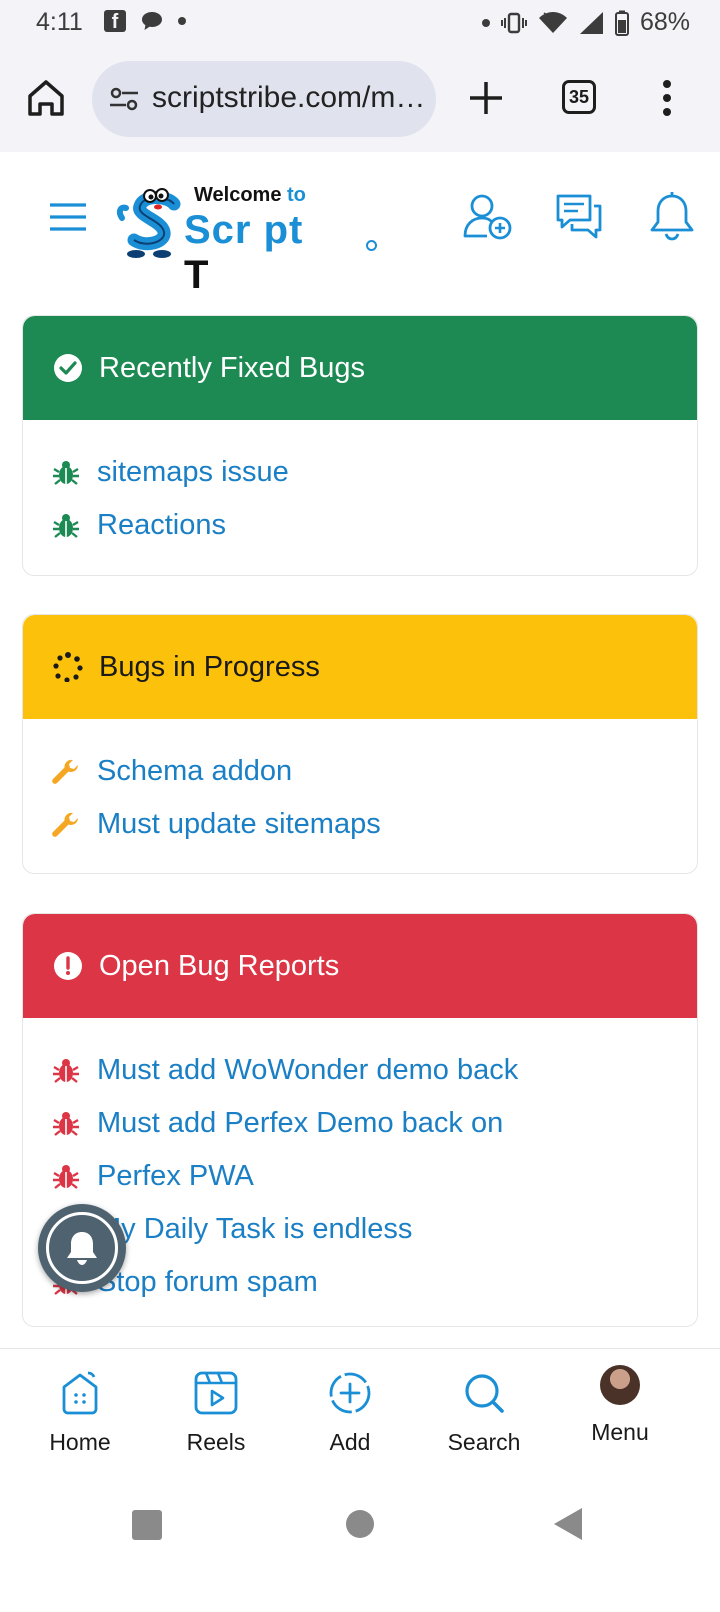  What do you see at coordinates (360, 1542) in the screenshot?
I see `system-navigation-bar` at bounding box center [360, 1542].